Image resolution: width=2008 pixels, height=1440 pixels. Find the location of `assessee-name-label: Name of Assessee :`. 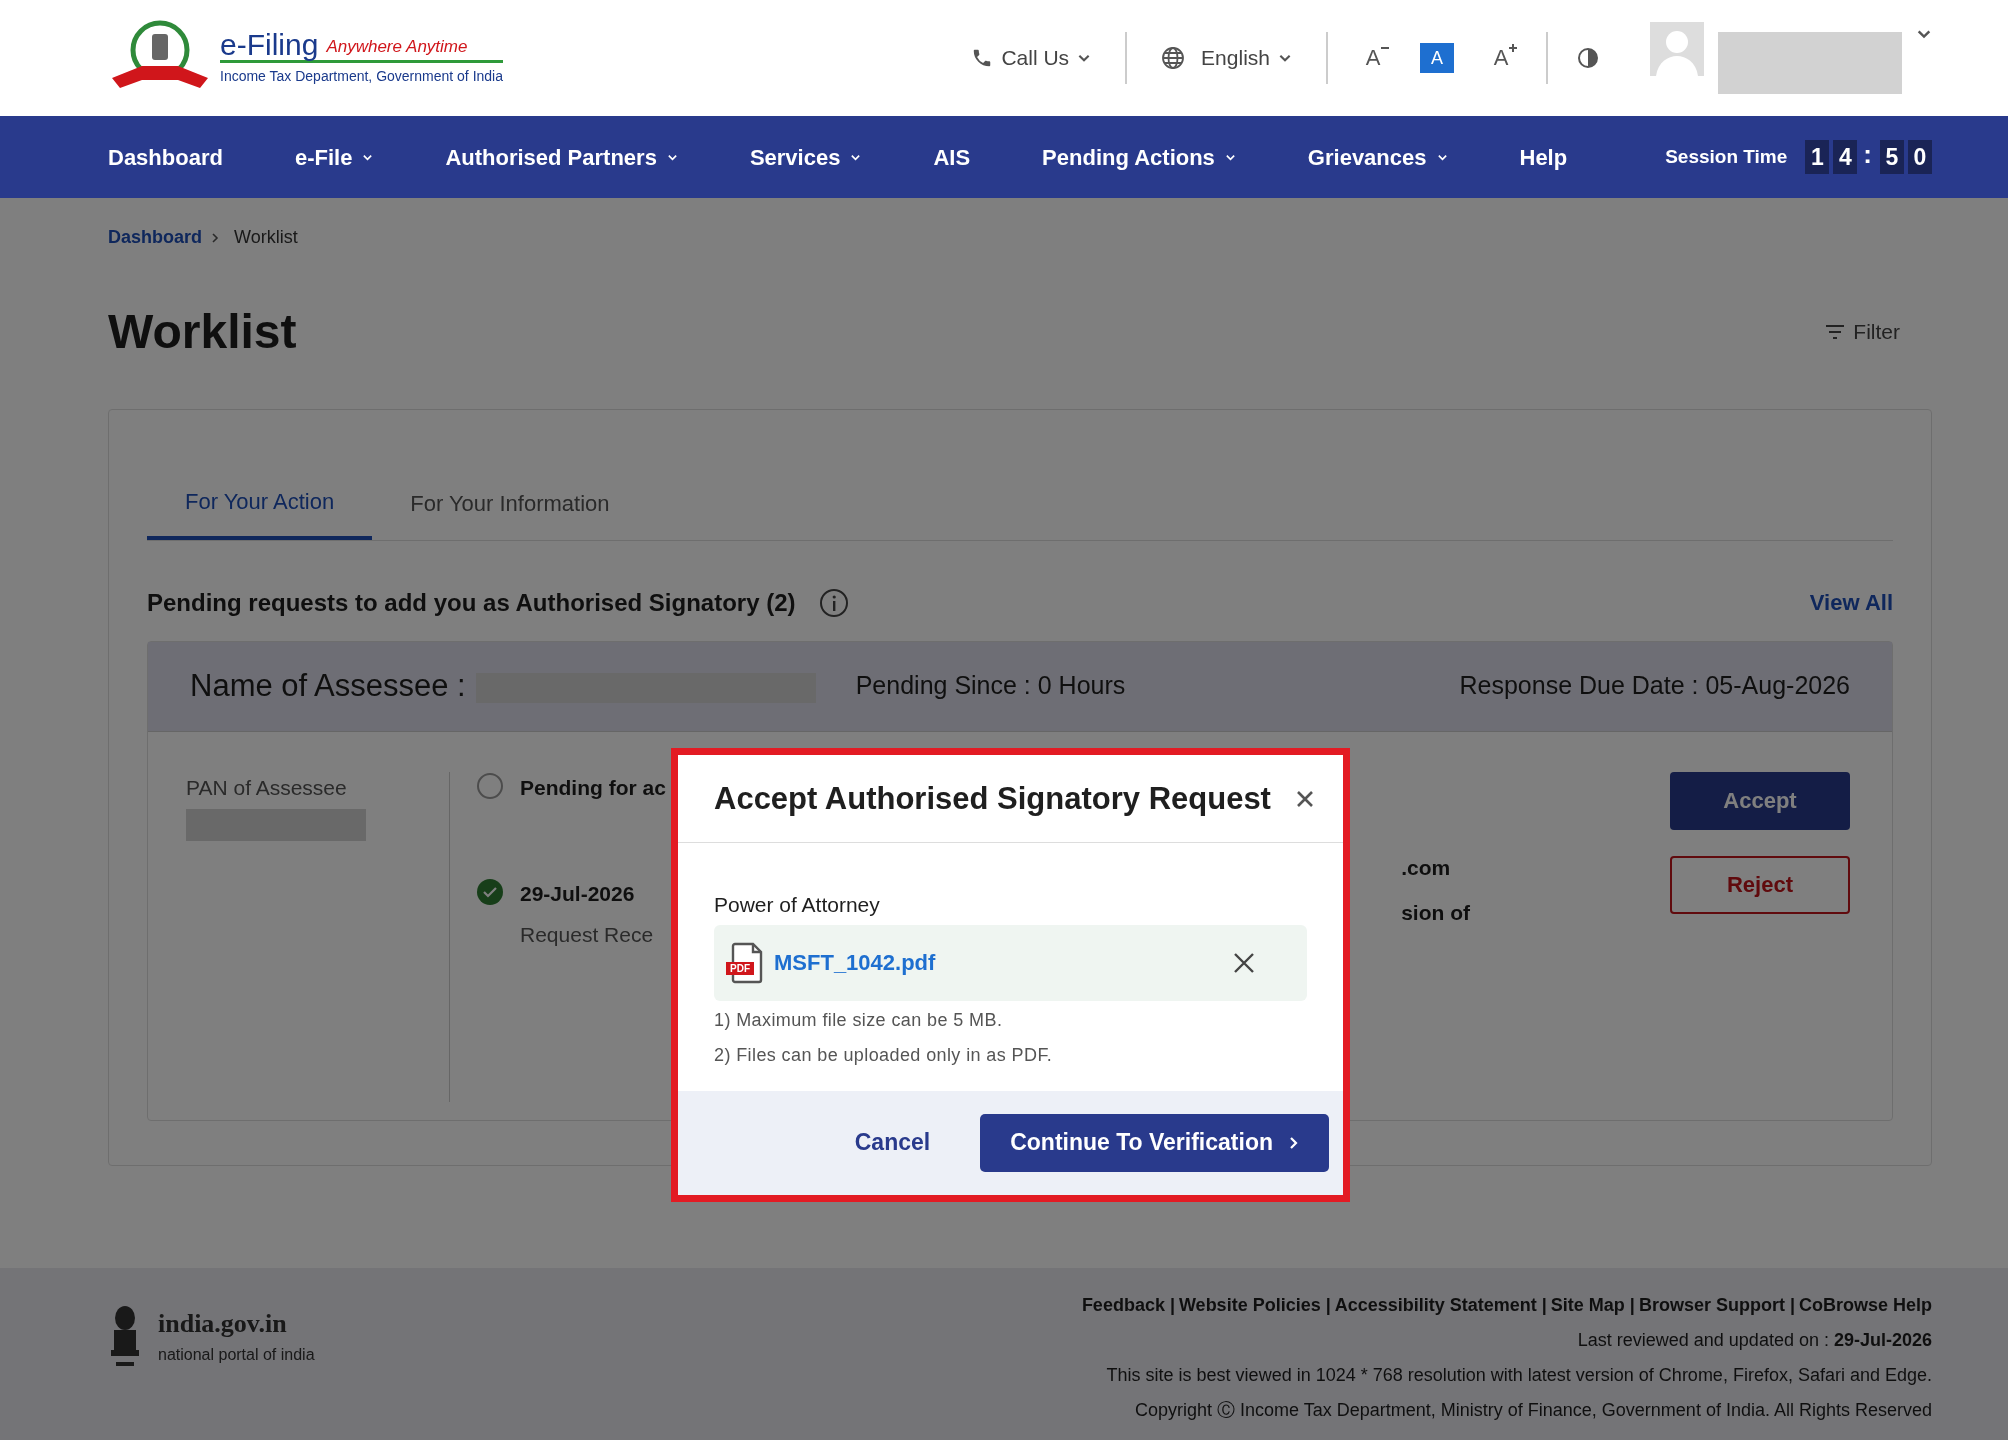

assessee-name-label: Name of Assessee : is located at coordinates (328, 685).